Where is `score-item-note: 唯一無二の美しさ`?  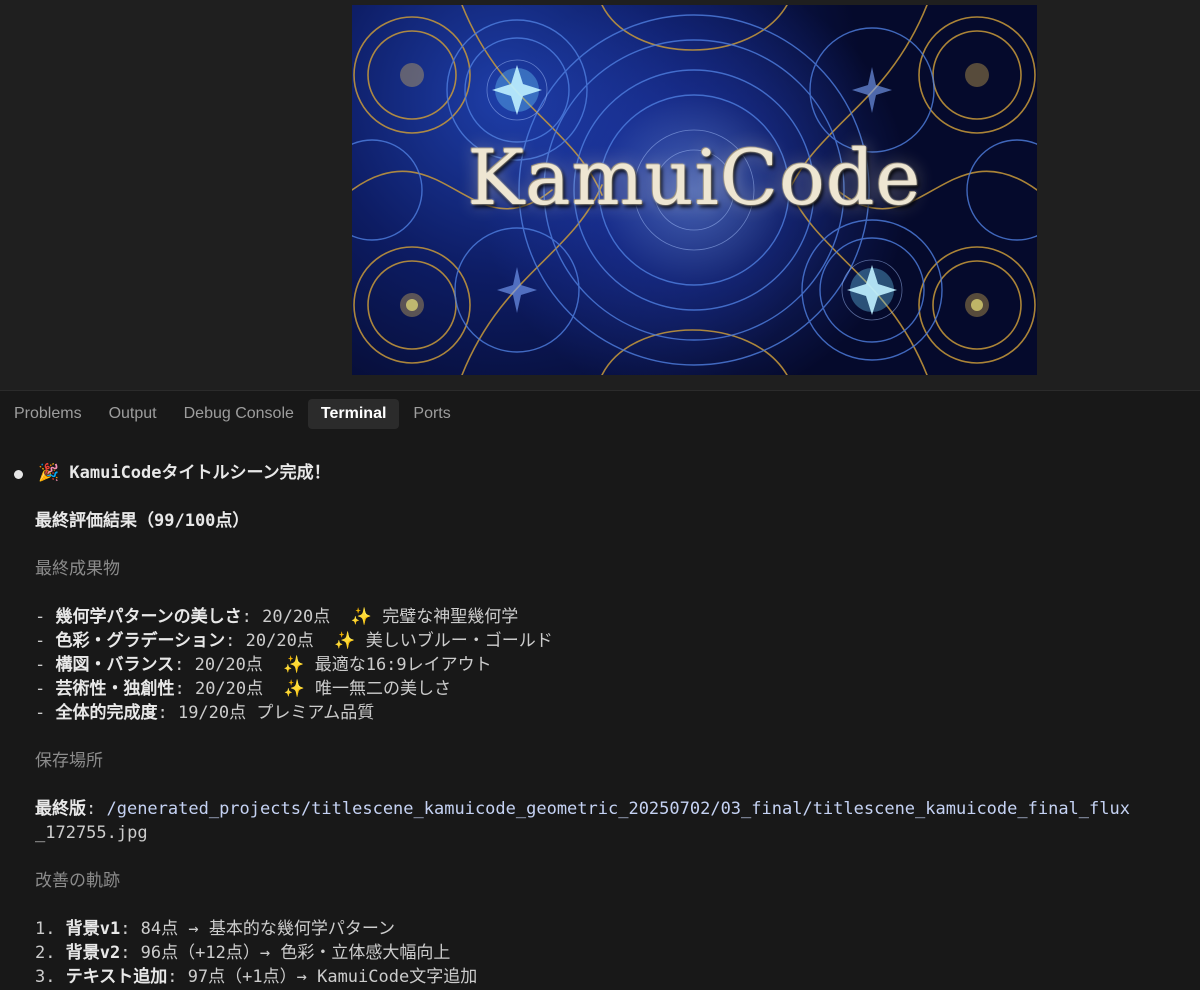
score-item-note: 唯一無二の美しさ is located at coordinates (378, 689).